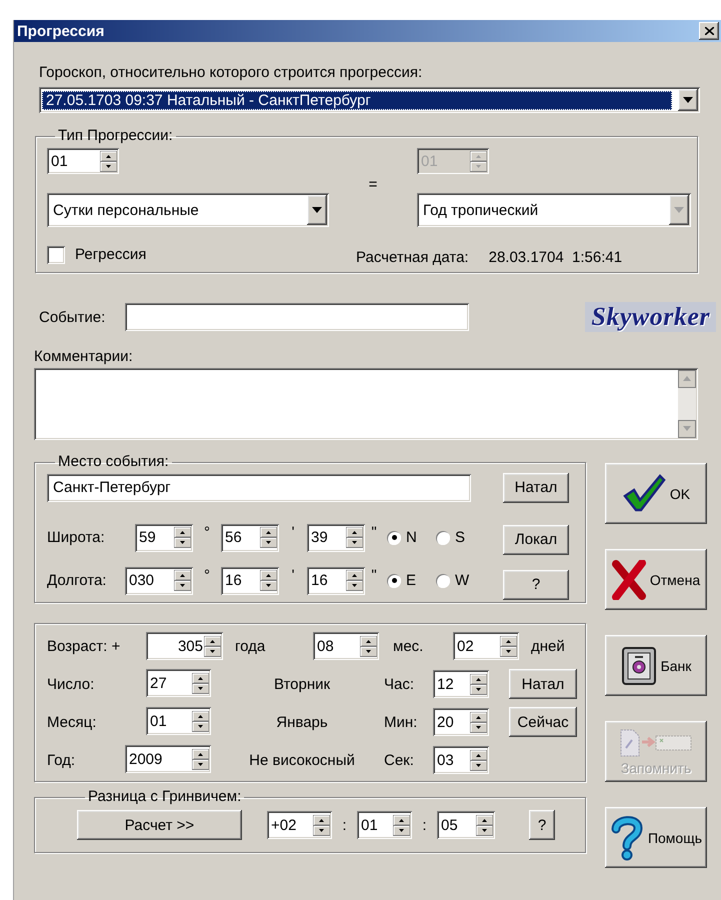 Image resolution: width=721 pixels, height=900 pixels. What do you see at coordinates (373, 184) in the screenshot?
I see `equals-sign: =` at bounding box center [373, 184].